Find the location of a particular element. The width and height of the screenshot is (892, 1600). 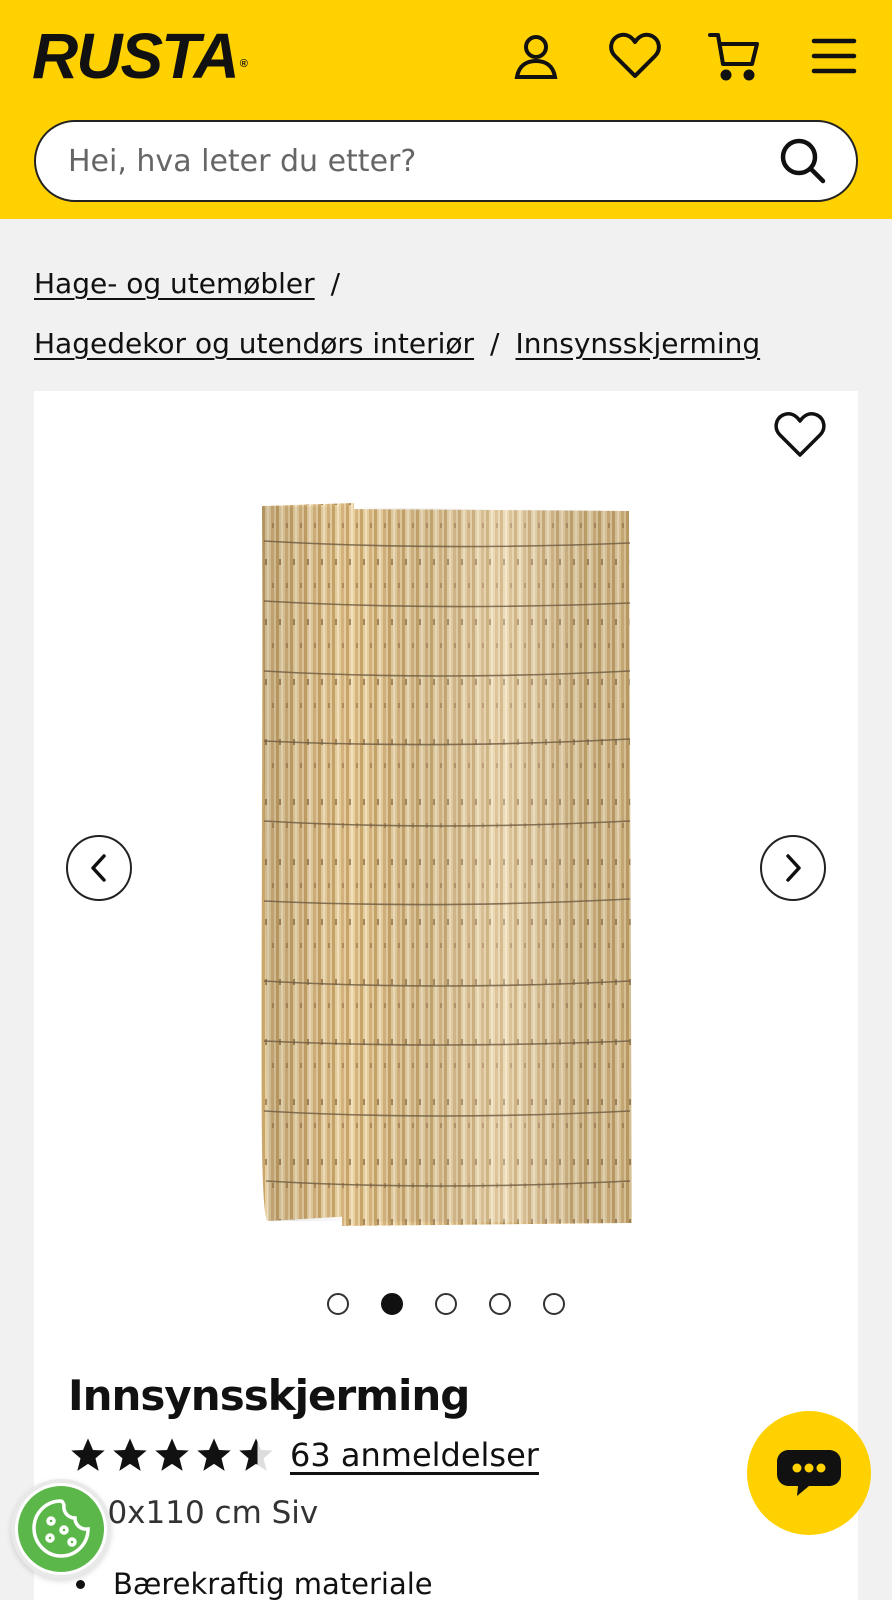

breadcrumb-link-hagedekor: Hagedekor og utendørs interiør is located at coordinates (254, 343).